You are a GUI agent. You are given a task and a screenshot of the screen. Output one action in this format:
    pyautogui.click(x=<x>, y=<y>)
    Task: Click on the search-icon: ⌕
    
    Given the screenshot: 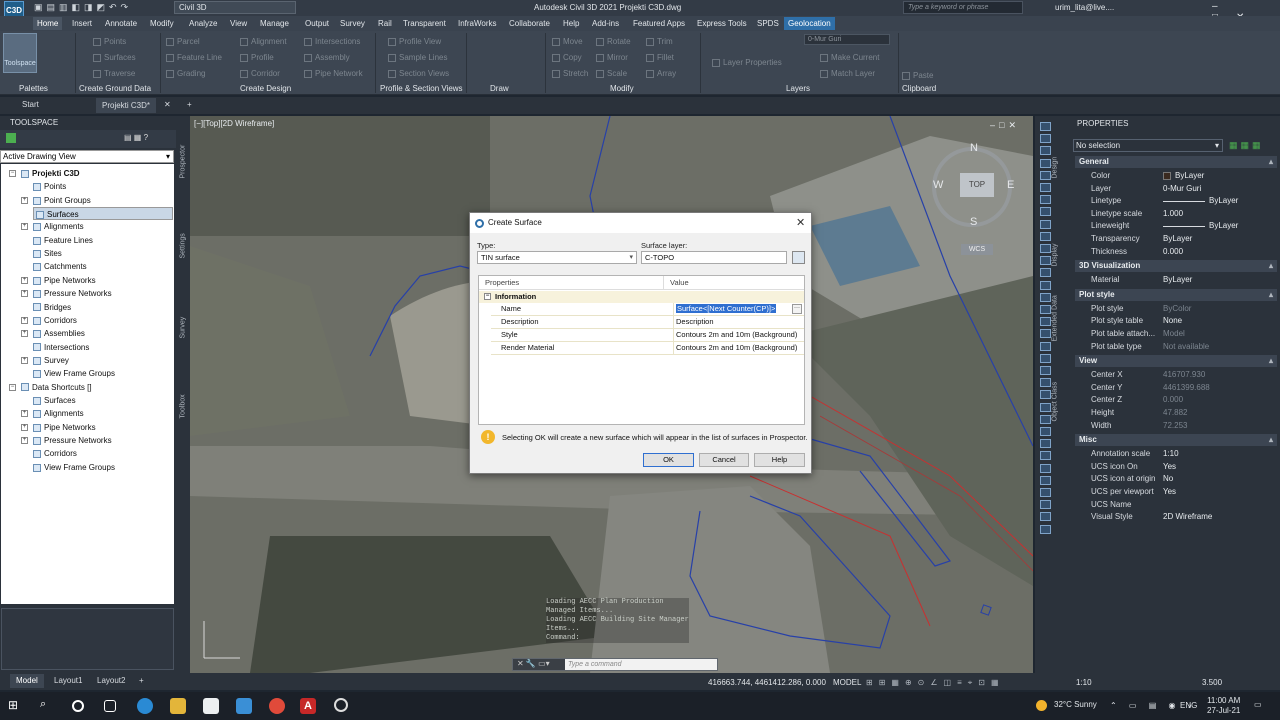 What is the action you would take?
    pyautogui.click(x=48, y=706)
    